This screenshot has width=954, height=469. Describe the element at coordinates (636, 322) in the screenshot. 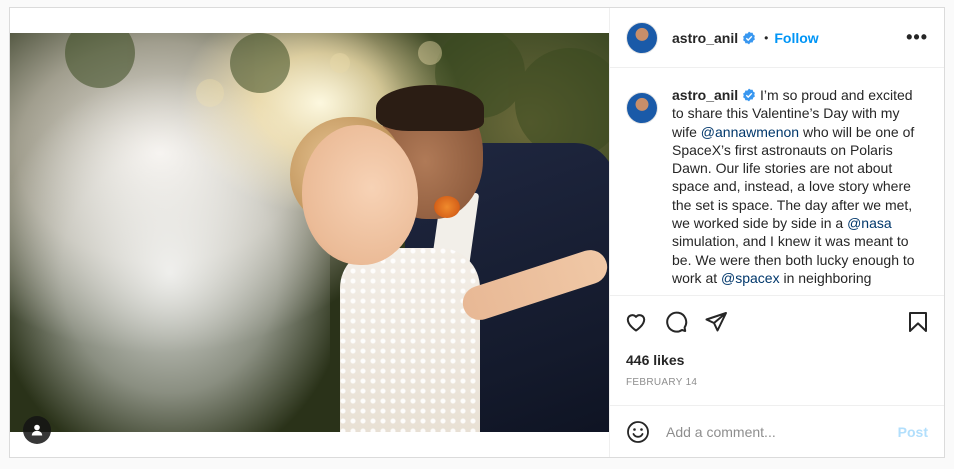

I see `heart-icon` at that location.